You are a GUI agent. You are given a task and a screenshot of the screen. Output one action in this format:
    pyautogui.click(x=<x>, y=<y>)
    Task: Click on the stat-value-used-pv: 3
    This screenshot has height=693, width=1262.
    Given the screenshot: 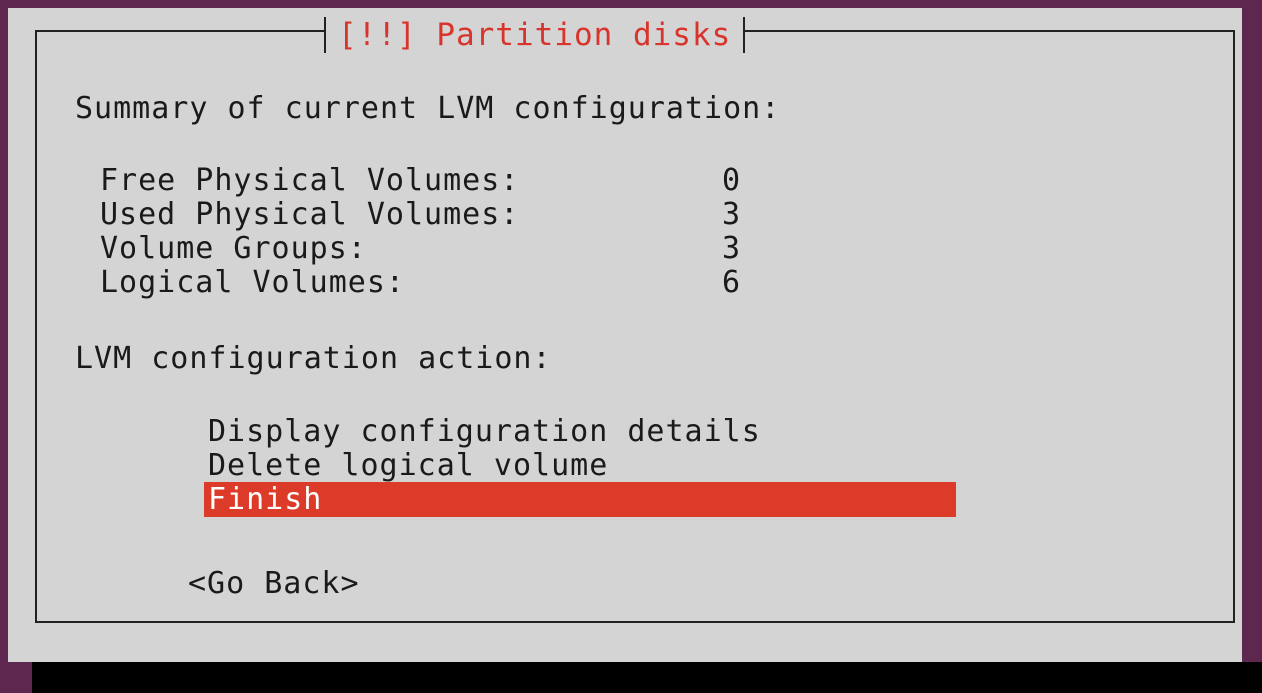 What is the action you would take?
    pyautogui.click(x=731, y=214)
    